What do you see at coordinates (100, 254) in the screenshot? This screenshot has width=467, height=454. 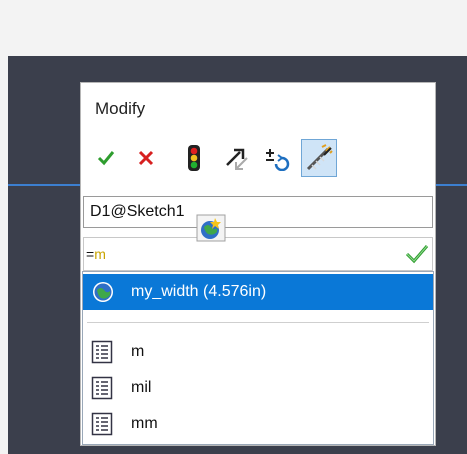 I see `typed-value: m` at bounding box center [100, 254].